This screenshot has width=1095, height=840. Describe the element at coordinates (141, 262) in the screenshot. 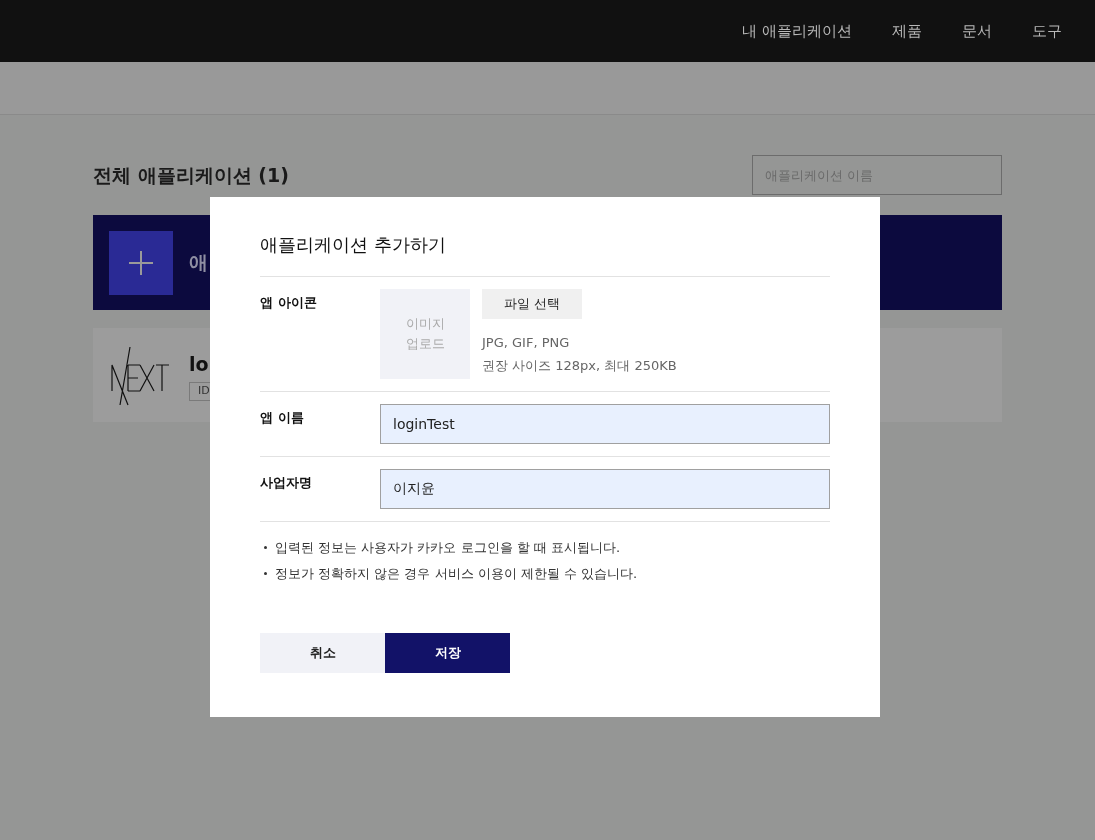

I see `plus-icon` at that location.